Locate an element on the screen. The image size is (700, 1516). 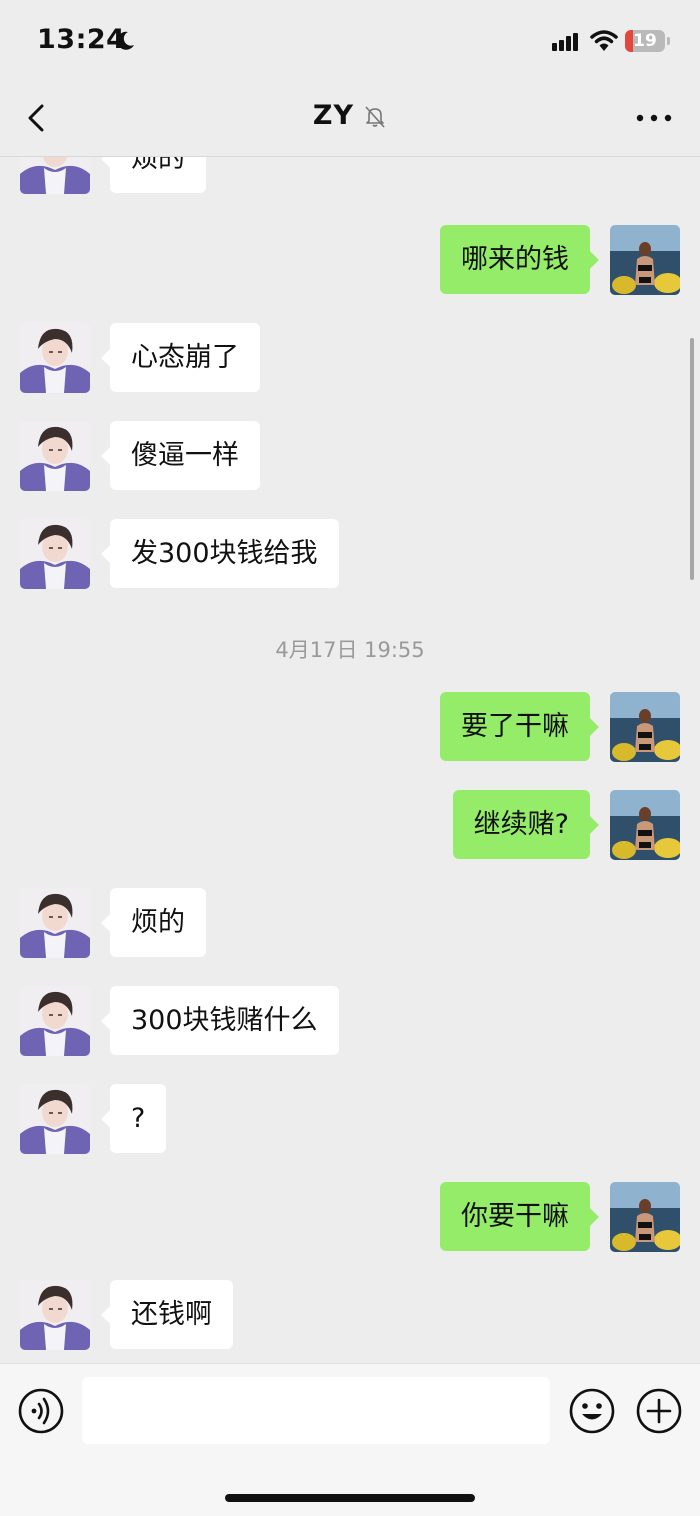
mute-bell-icon is located at coordinates (375, 116).